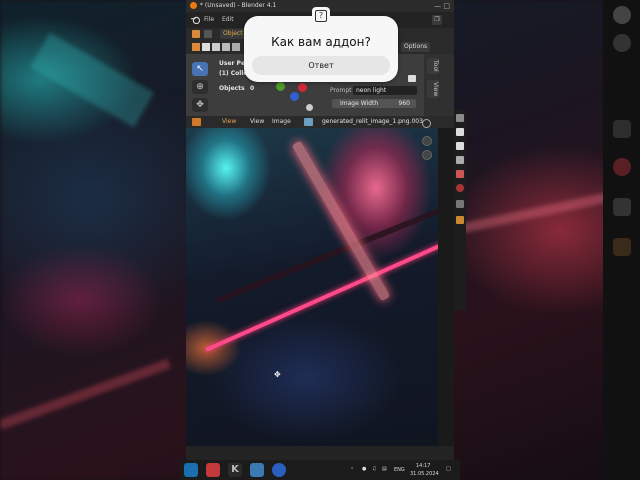 This screenshot has width=640, height=480. I want to click on popup-question: Как вам аддон?, so click(321, 42).